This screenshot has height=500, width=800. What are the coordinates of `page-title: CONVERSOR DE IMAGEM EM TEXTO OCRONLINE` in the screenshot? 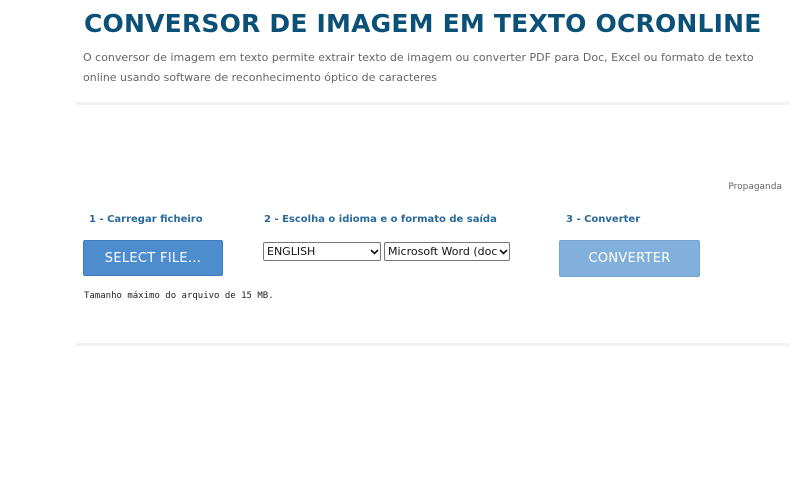 It's located at (423, 23).